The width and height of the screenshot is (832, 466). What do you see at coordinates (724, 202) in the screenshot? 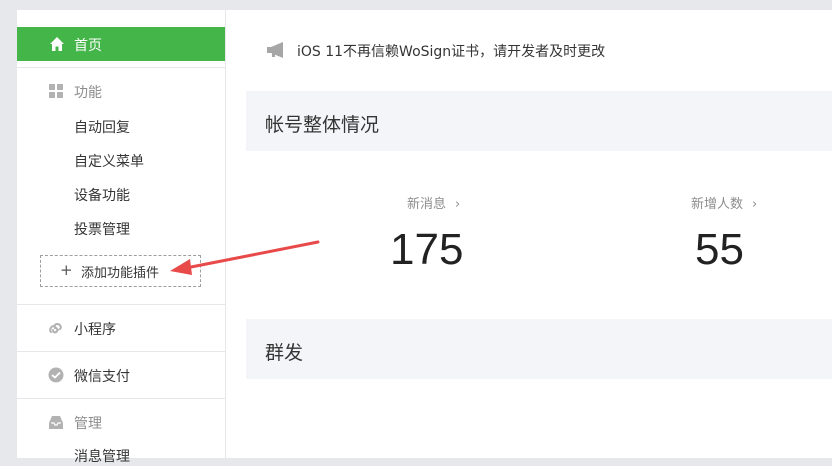
I see `new-followers-link: 新增人数 ›` at bounding box center [724, 202].